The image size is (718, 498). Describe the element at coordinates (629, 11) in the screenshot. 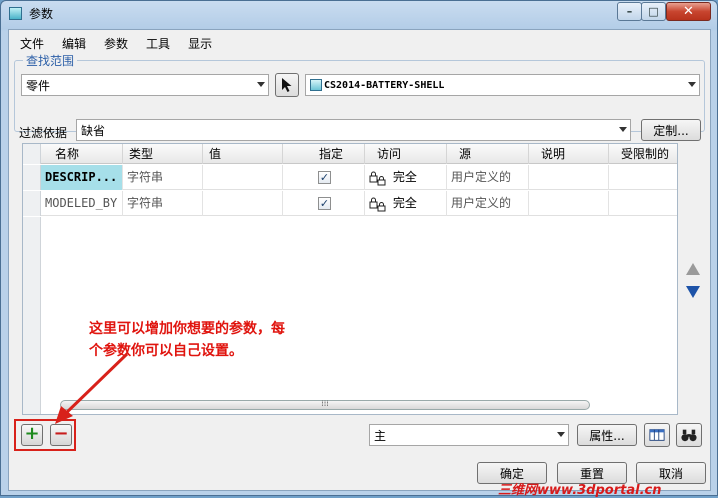

I see `minimize-button: –` at that location.